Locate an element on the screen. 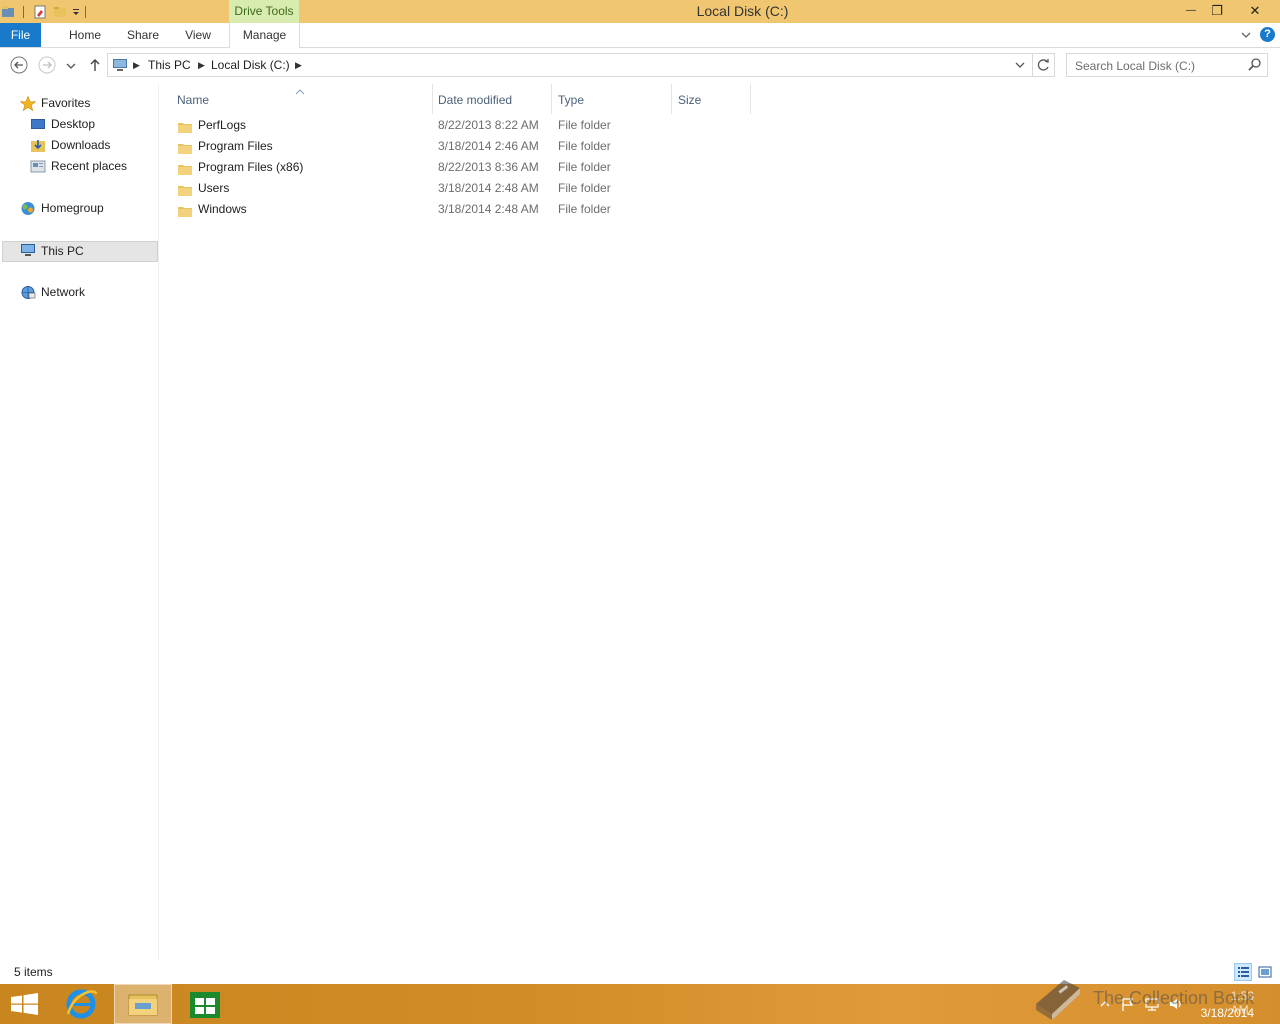 The height and width of the screenshot is (1027, 1280). this-pc-icon is located at coordinates (120, 65).